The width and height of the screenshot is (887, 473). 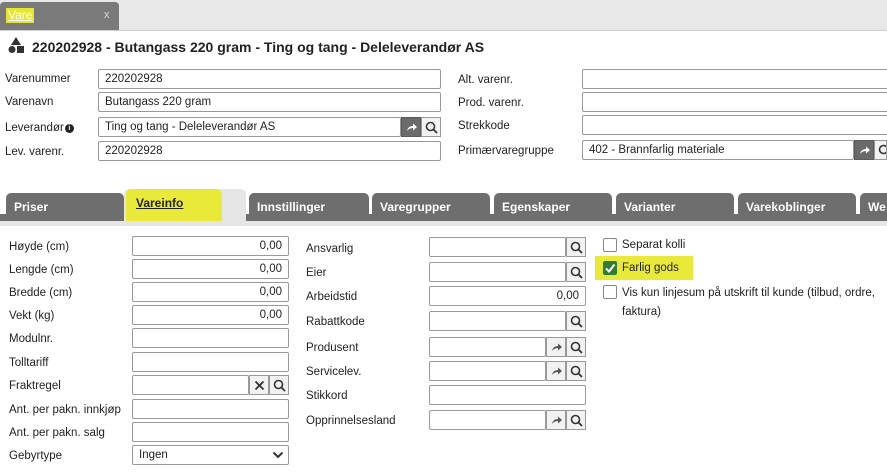 I want to click on tab-we: We, so click(x=873, y=205).